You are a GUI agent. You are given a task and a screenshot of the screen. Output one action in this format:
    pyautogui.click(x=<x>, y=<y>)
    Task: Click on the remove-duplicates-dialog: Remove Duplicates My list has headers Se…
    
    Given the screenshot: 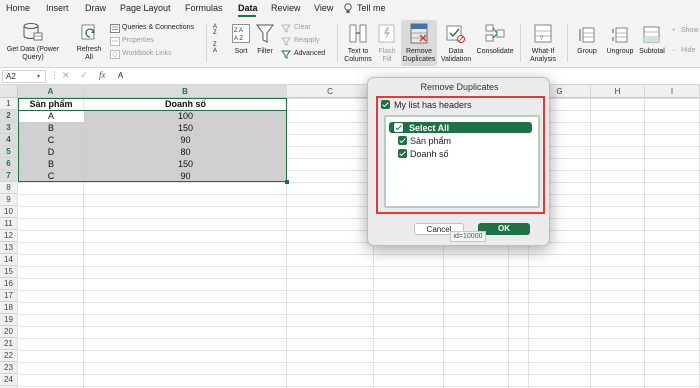 What is the action you would take?
    pyautogui.click(x=458, y=161)
    